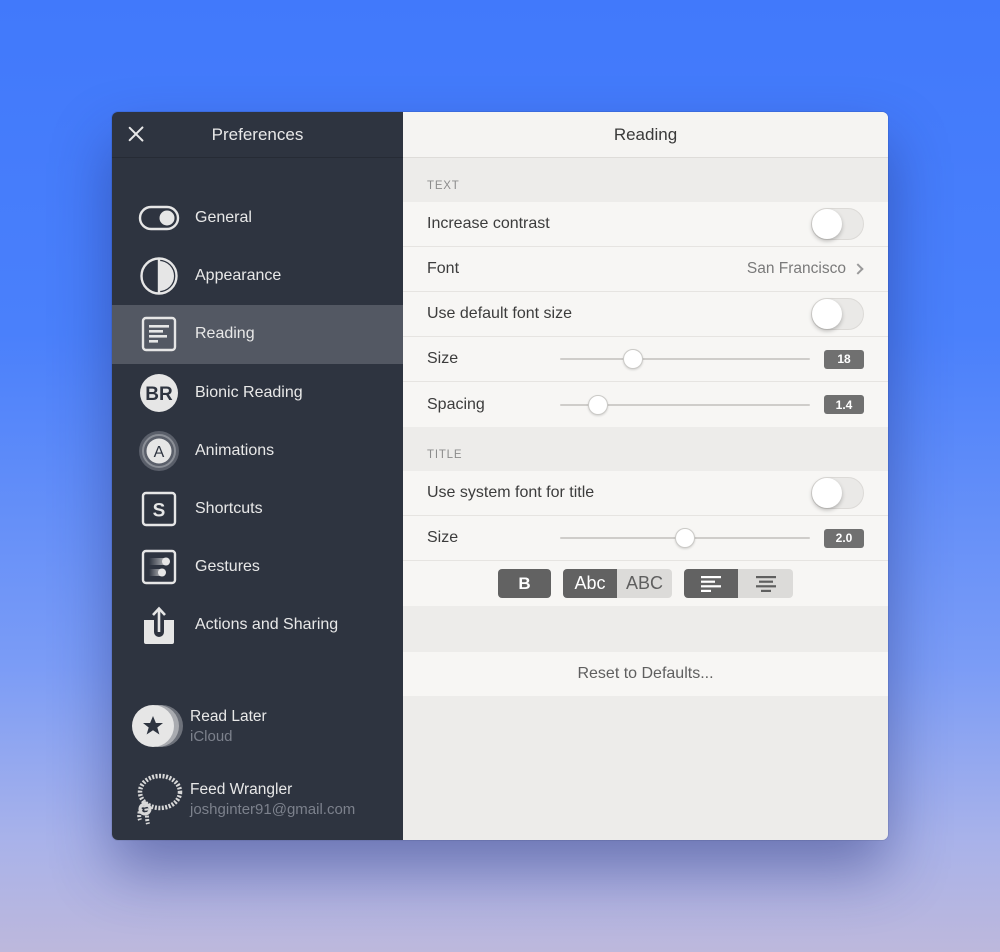 The image size is (1000, 952). I want to click on align-center-button, so click(765, 583).